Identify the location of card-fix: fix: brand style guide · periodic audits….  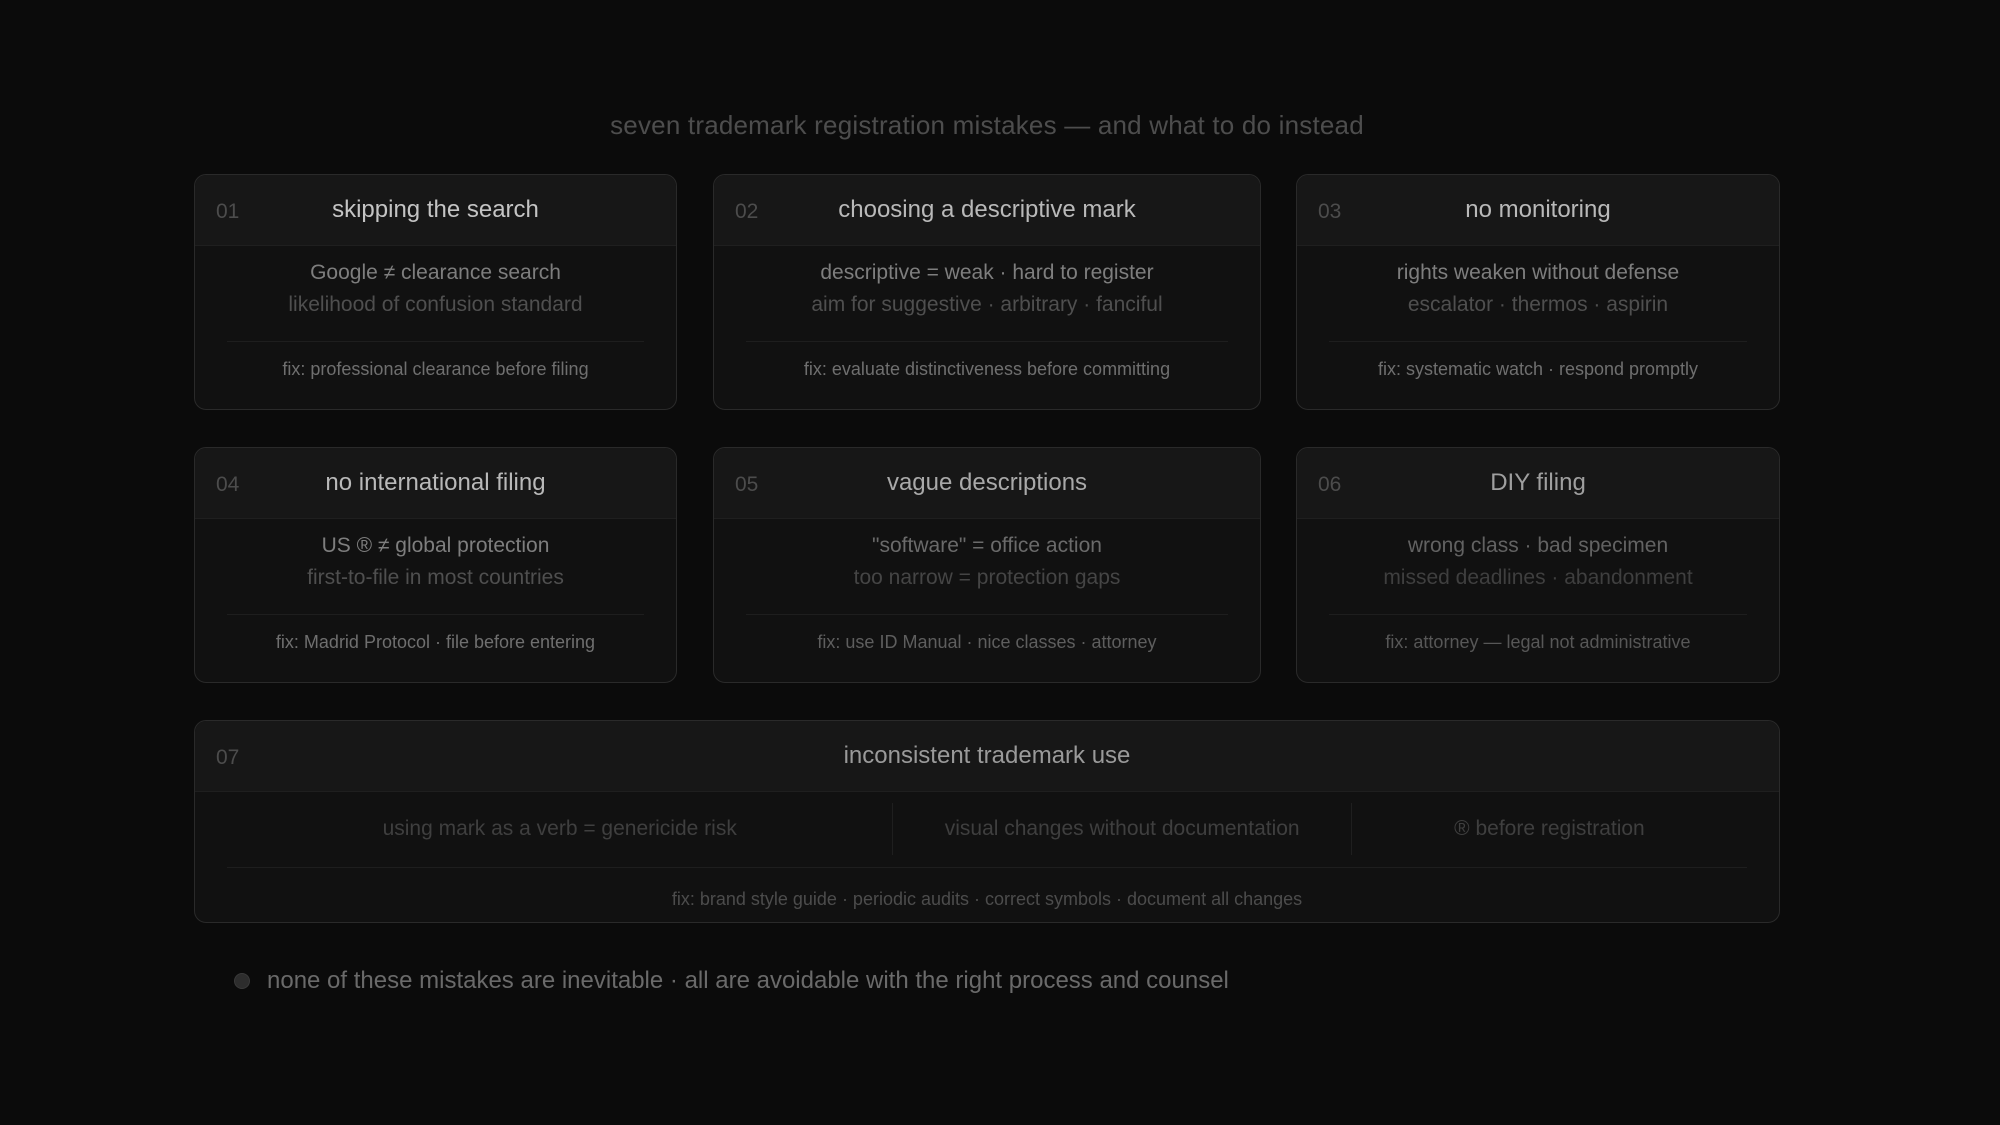
(987, 899).